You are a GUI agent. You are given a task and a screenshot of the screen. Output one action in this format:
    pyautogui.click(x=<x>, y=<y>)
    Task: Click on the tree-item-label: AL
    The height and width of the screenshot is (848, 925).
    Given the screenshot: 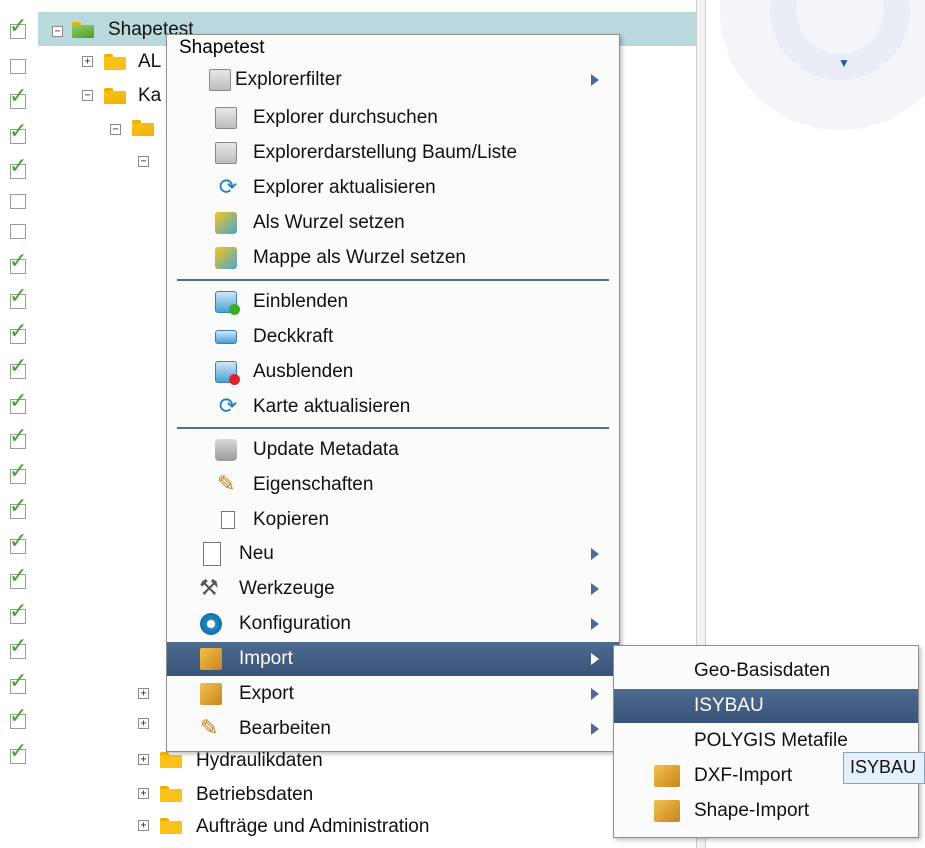 What is the action you would take?
    pyautogui.click(x=149, y=62)
    